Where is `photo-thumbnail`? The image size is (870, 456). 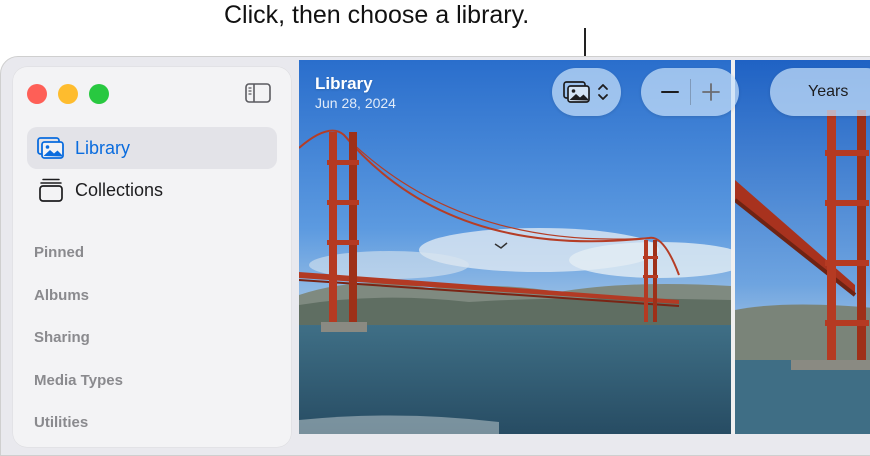 photo-thumbnail is located at coordinates (802, 247).